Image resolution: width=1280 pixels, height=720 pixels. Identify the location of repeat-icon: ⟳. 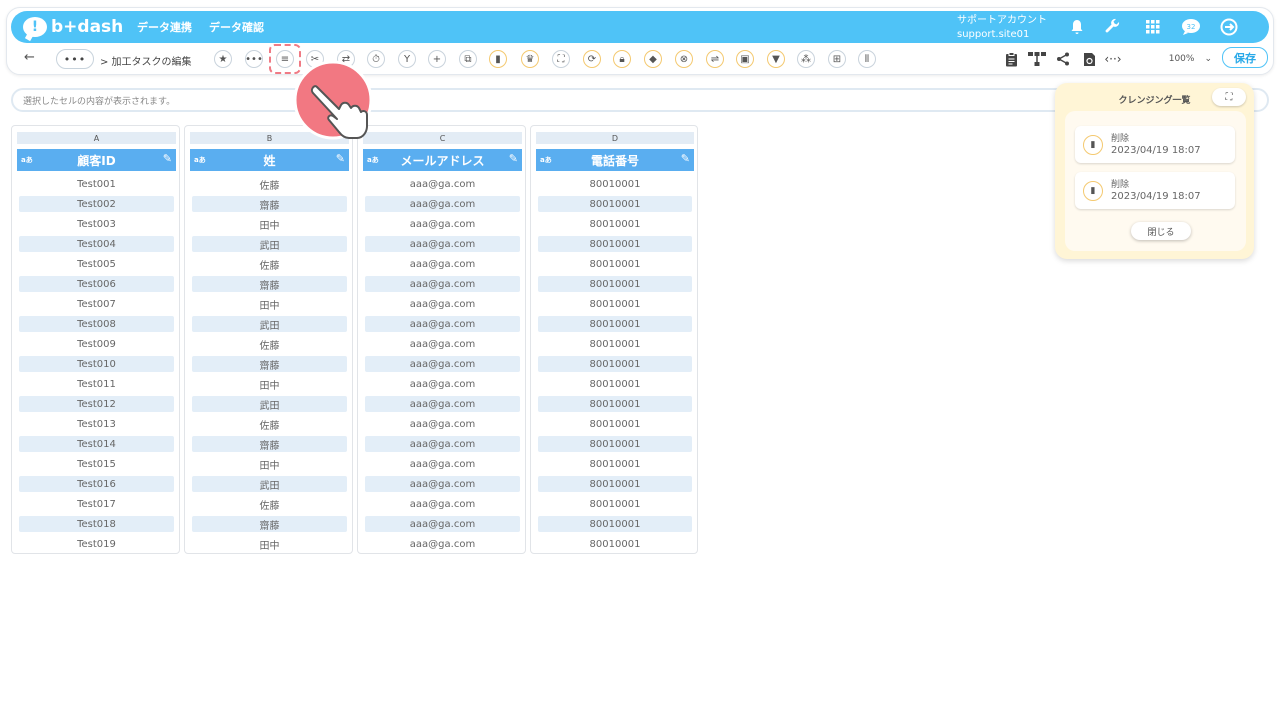
(592, 59).